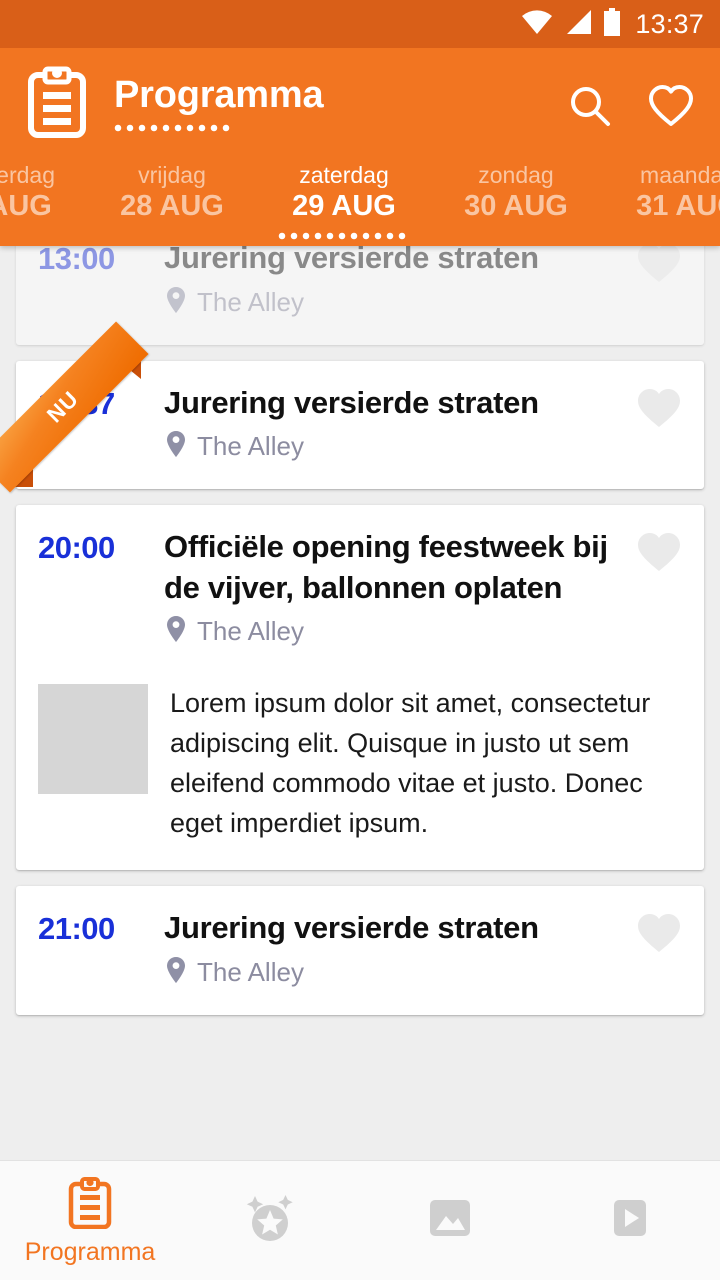 The width and height of the screenshot is (720, 1280). What do you see at coordinates (26, 206) in the screenshot?
I see `day-tab-date: 27 AUG` at bounding box center [26, 206].